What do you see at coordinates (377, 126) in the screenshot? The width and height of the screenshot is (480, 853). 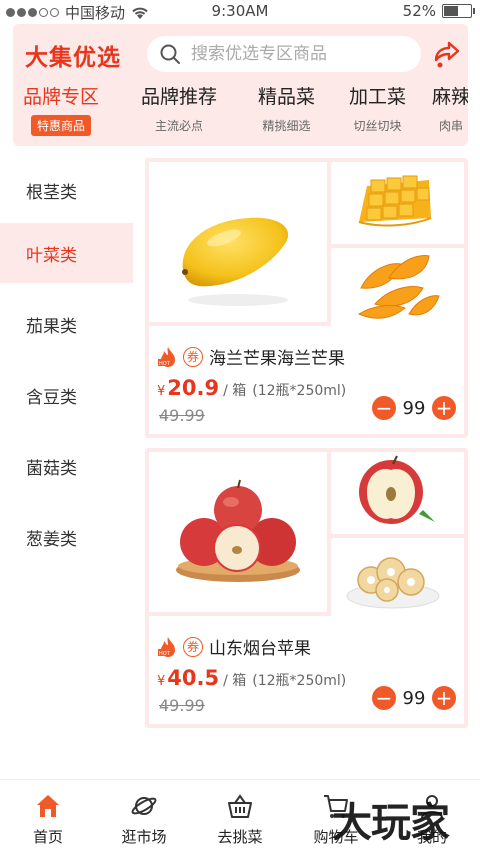 I see `tab-subtitle: 切丝切块` at bounding box center [377, 126].